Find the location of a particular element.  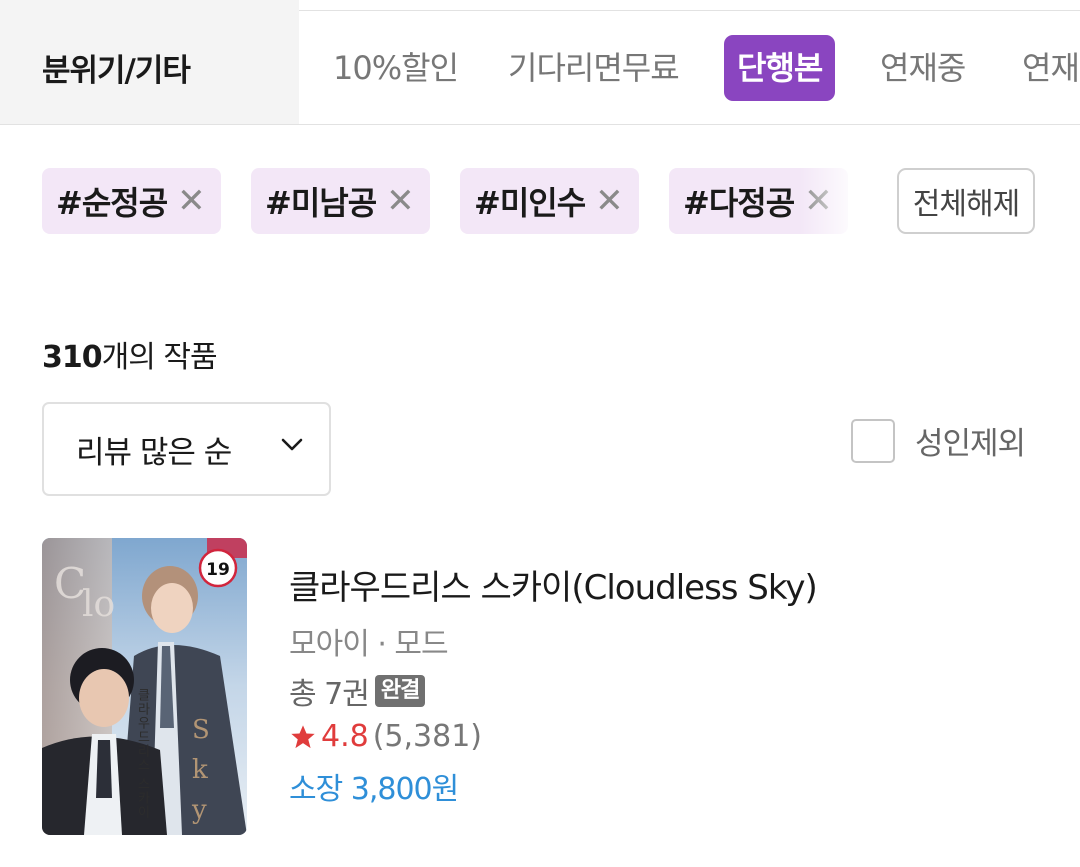

sort-dropdown: 리뷰 많은 순 is located at coordinates (186, 449).